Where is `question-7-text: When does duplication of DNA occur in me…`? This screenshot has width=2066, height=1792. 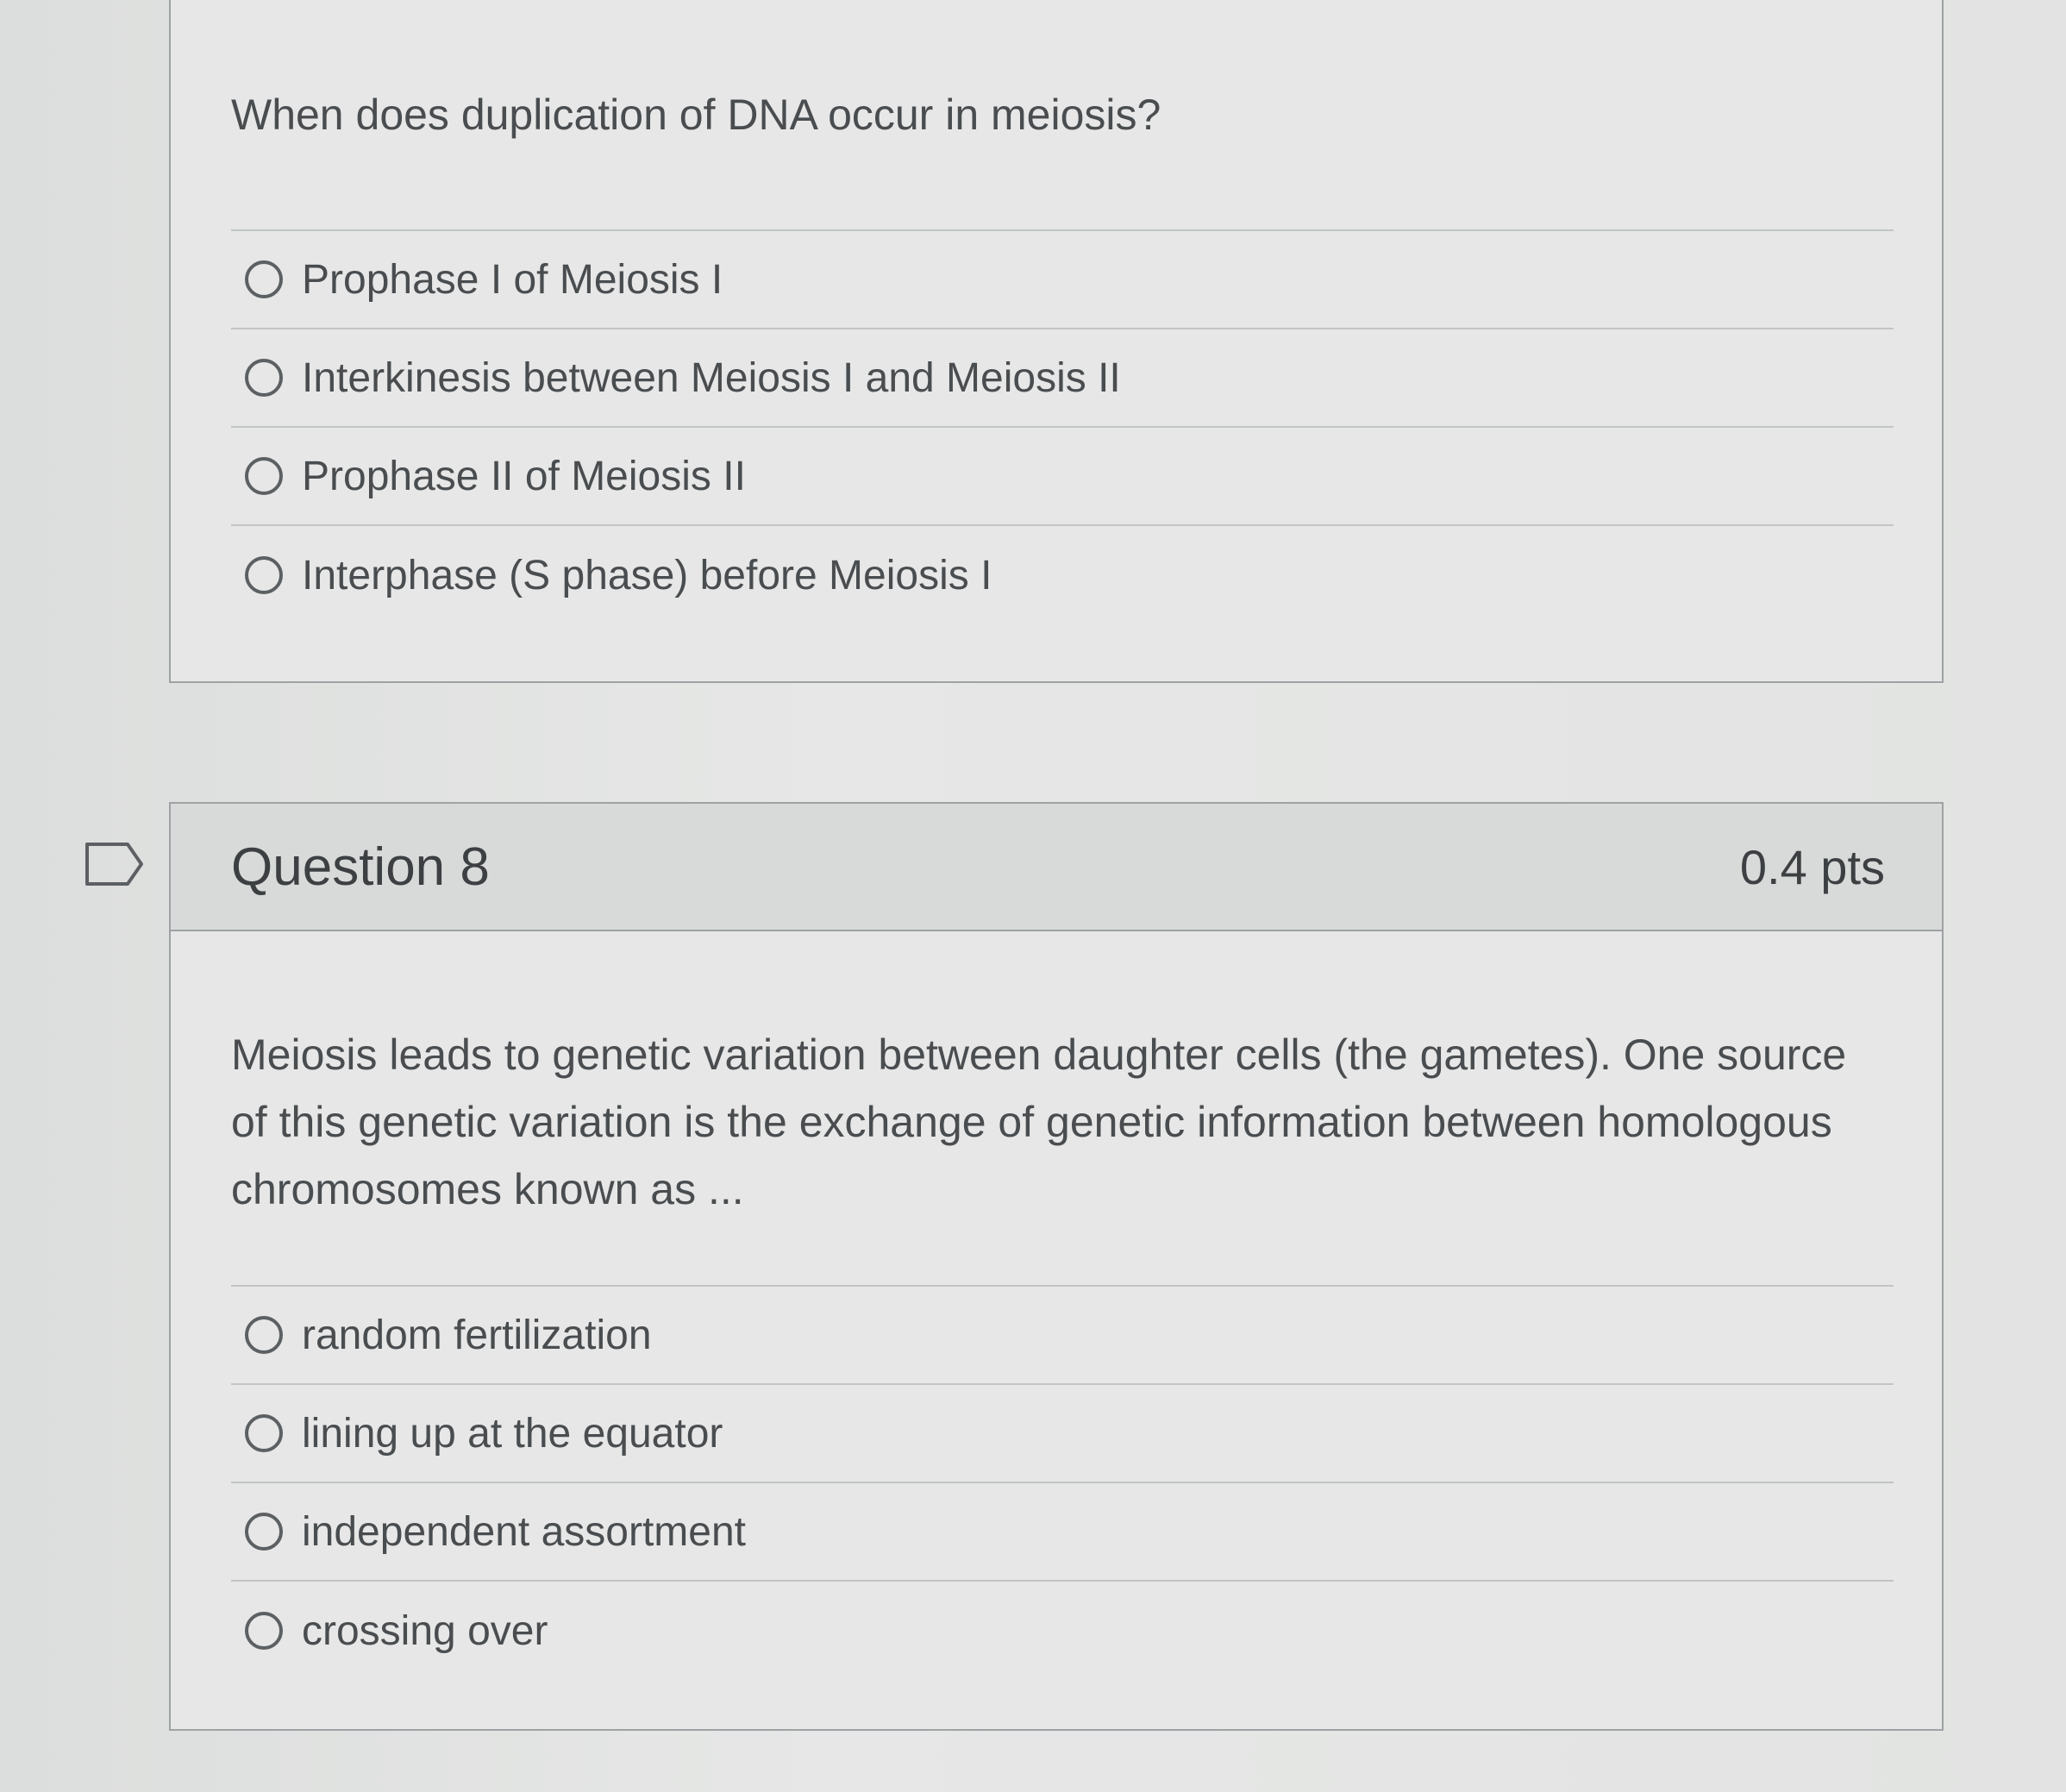 question-7-text: When does duplication of DNA occur in me… is located at coordinates (696, 115).